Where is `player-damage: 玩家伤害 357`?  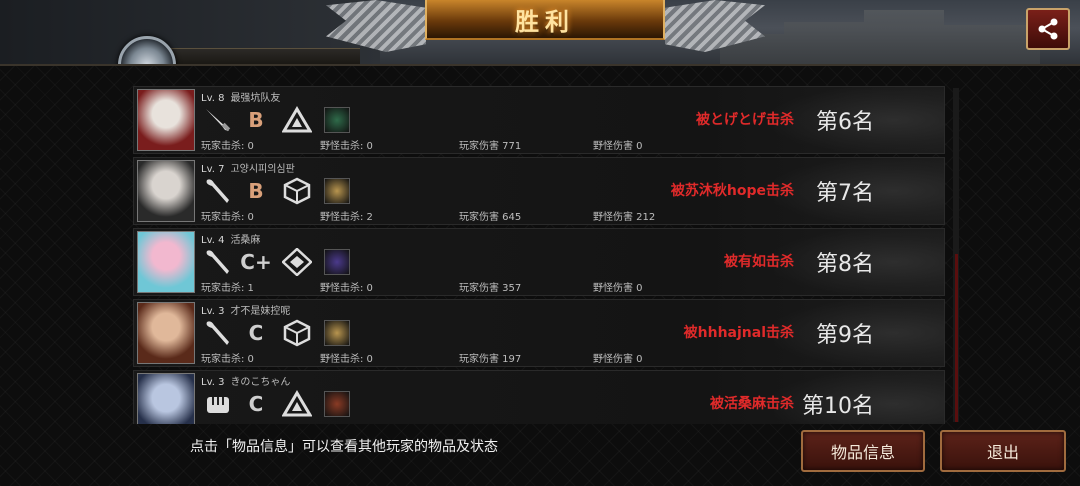
player-damage: 玩家伤害 357 is located at coordinates (490, 288).